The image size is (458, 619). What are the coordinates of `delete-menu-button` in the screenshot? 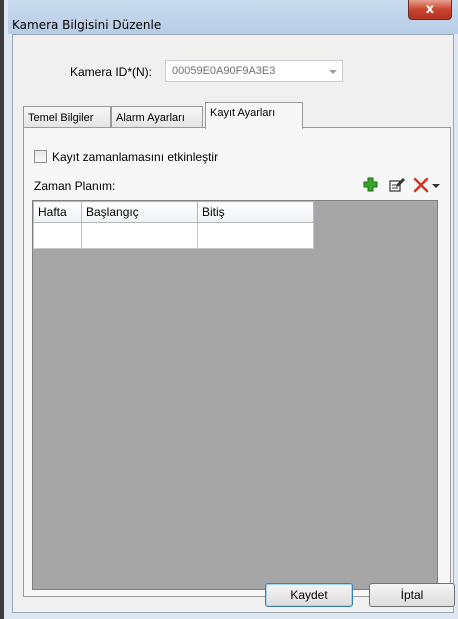 It's located at (436, 185).